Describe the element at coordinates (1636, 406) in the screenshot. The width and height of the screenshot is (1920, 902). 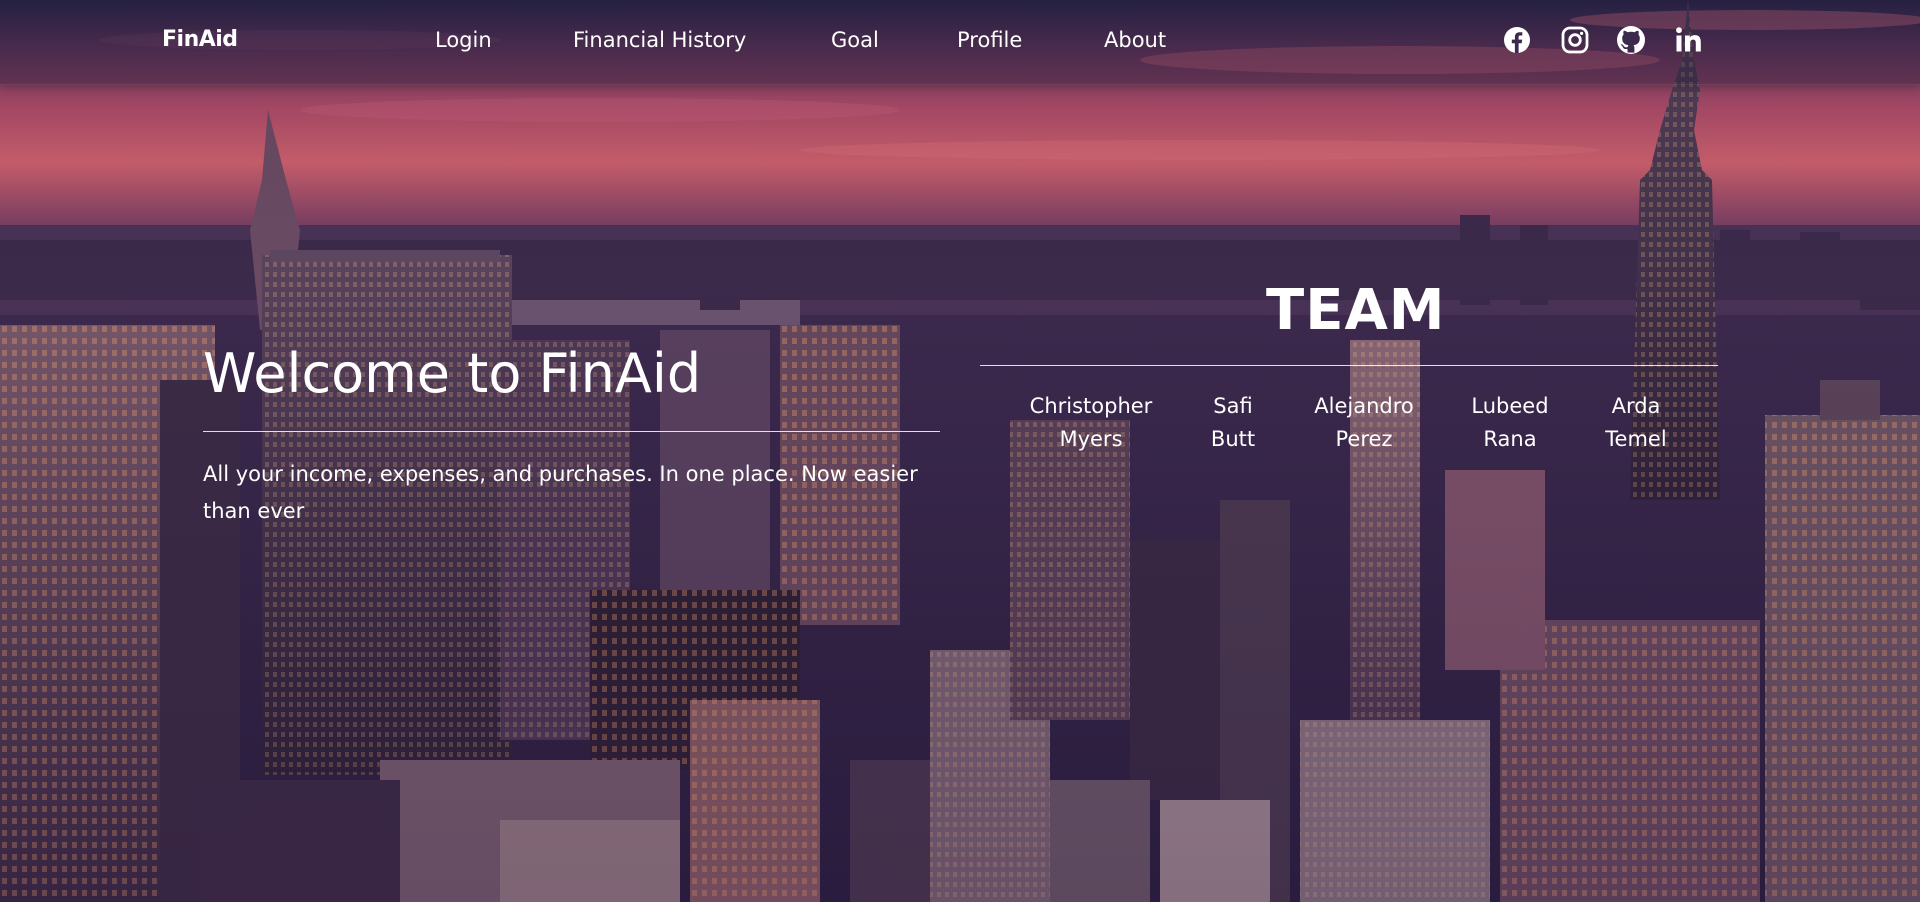
I see `member-first-name: Arda` at that location.